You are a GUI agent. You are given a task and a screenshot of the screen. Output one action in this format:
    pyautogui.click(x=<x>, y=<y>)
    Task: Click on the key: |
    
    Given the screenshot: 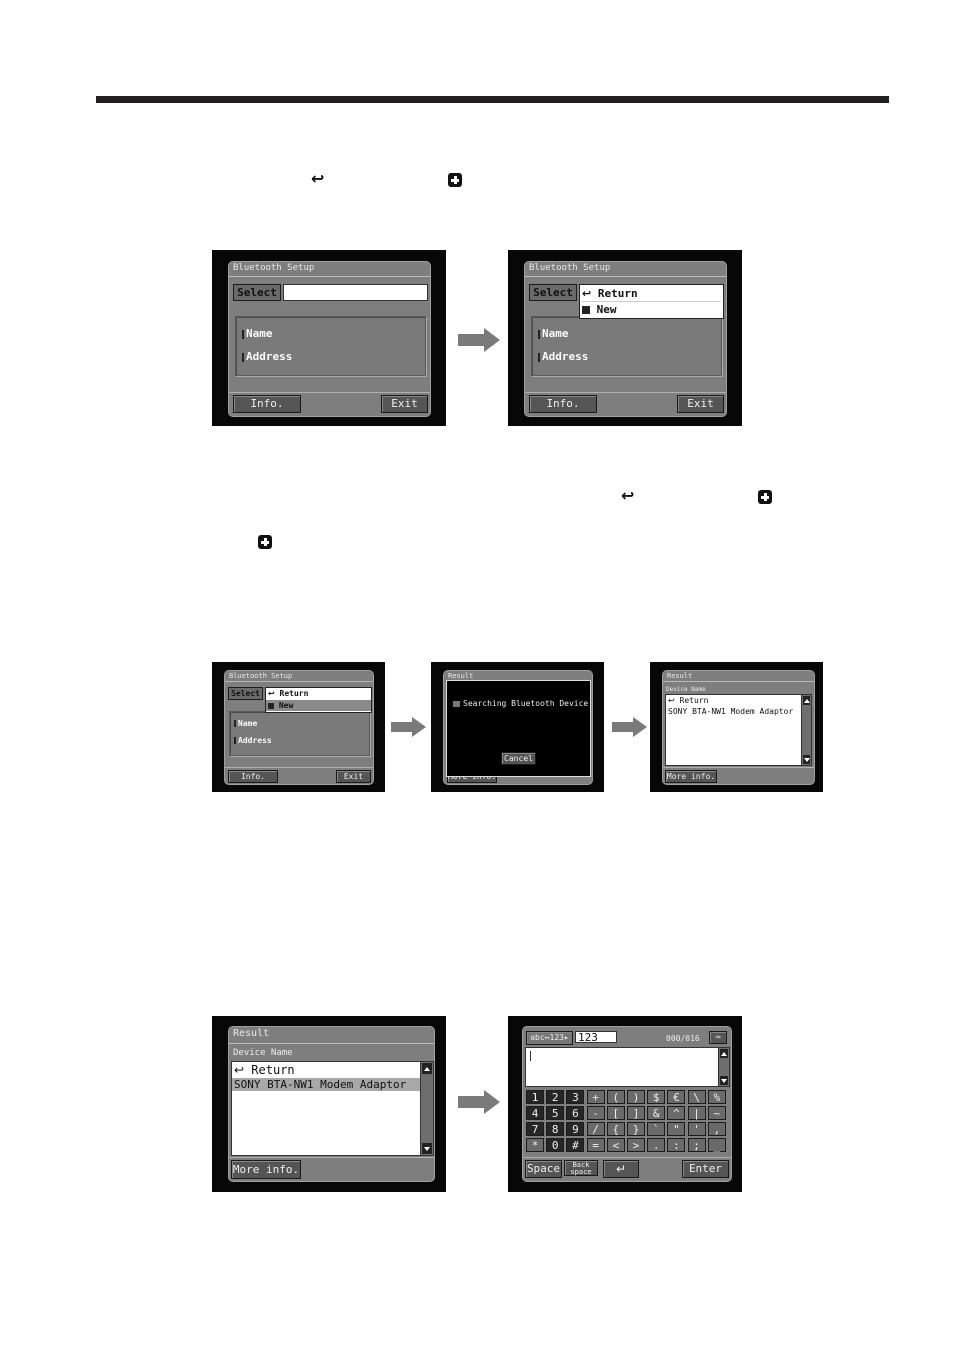 What is the action you would take?
    pyautogui.click(x=696, y=1113)
    